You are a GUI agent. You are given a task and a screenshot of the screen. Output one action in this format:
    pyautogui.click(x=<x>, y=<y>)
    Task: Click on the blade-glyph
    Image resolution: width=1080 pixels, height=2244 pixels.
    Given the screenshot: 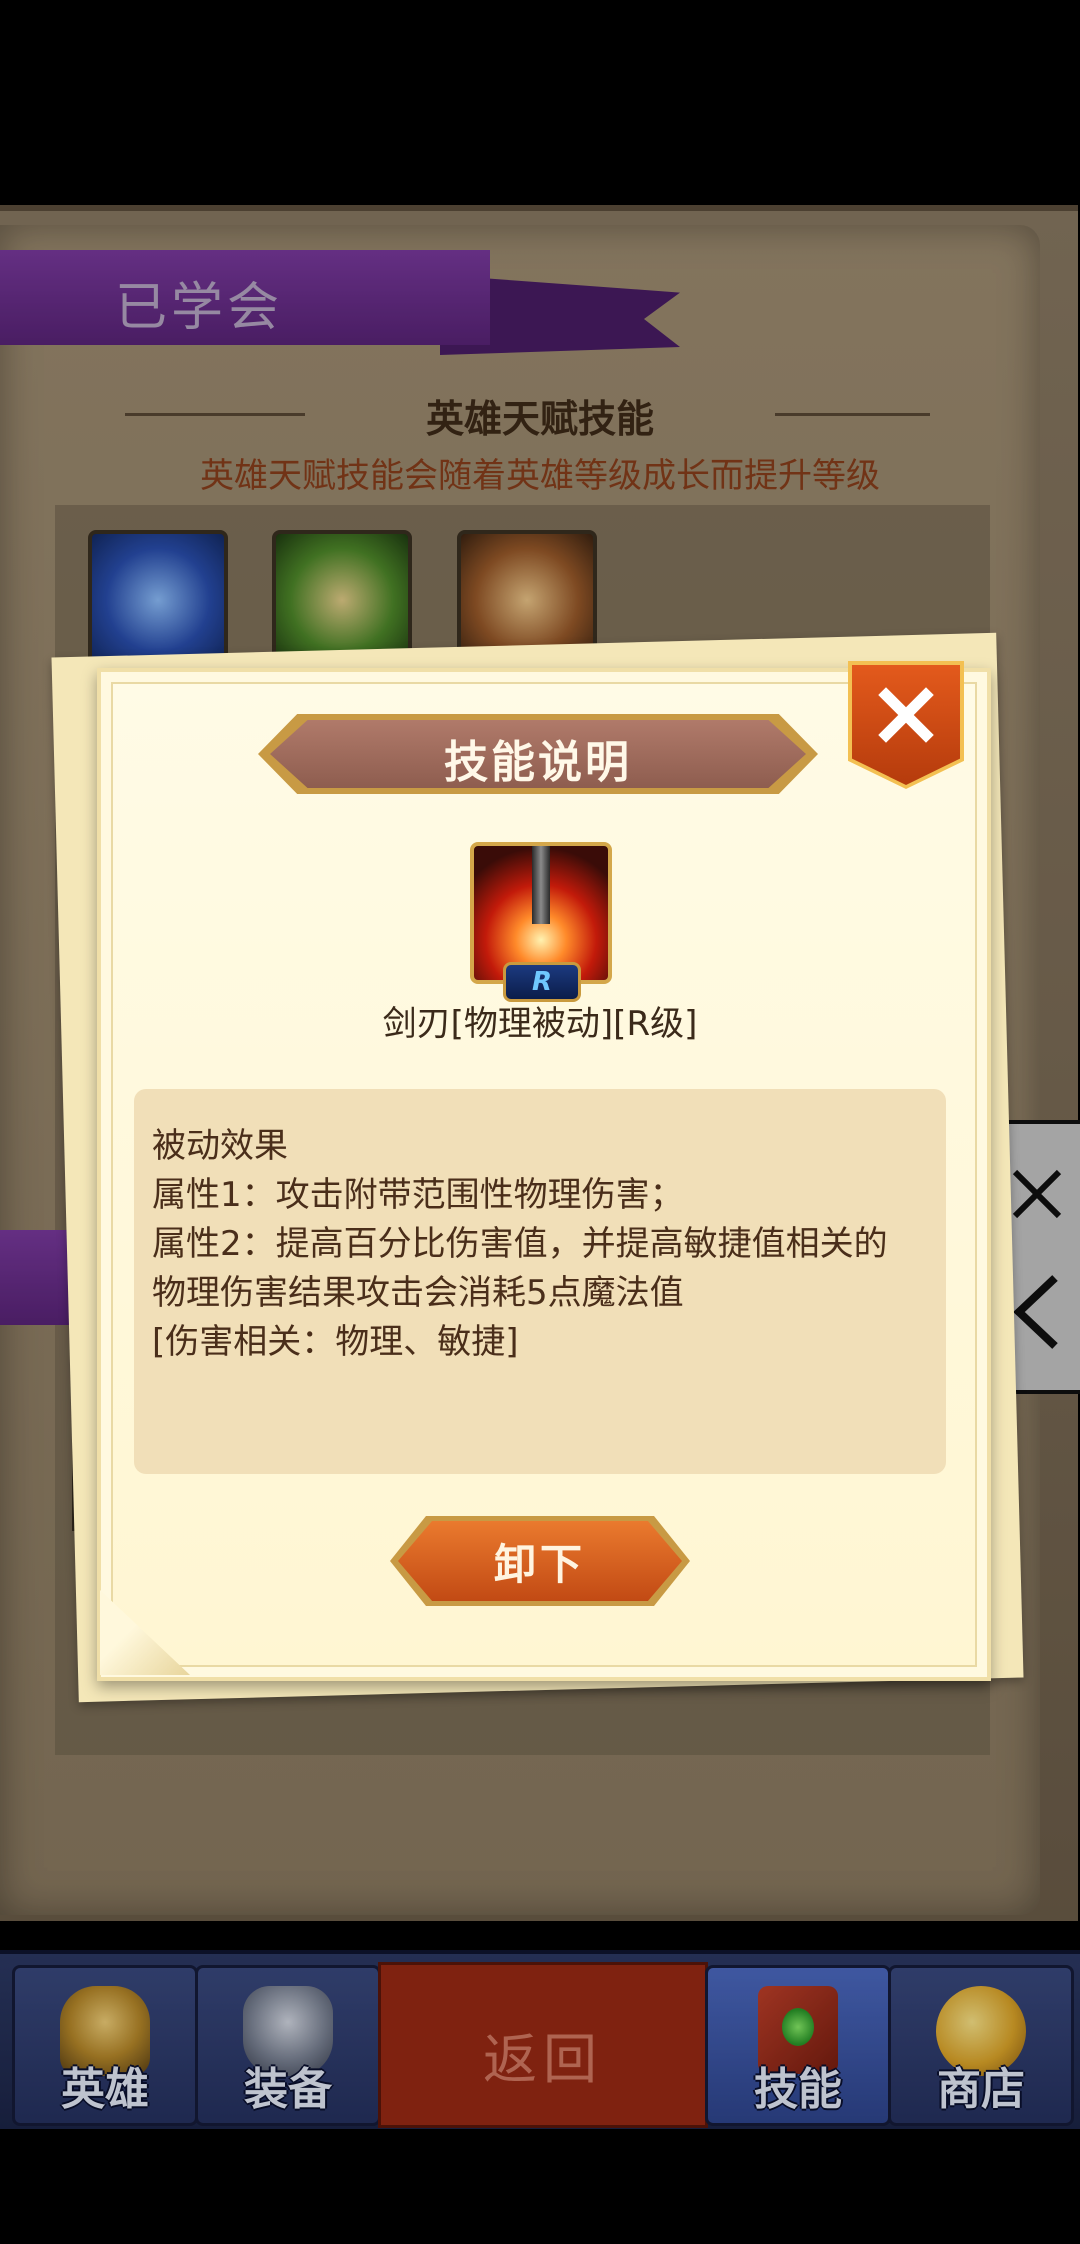 What is the action you would take?
    pyautogui.click(x=541, y=885)
    